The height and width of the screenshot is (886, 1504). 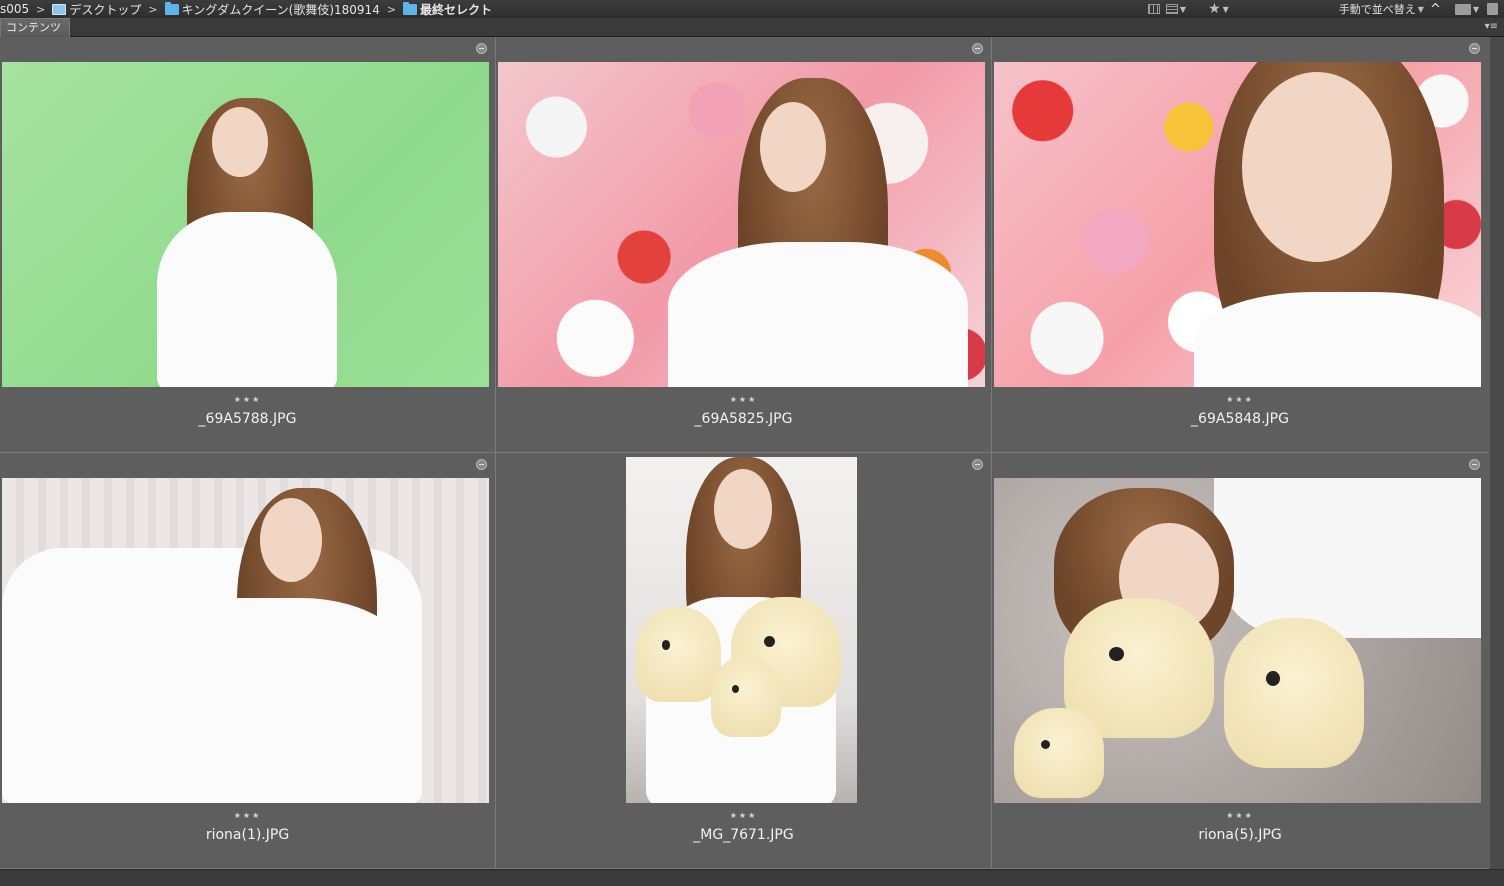 I want to click on thumbnail-filename: riona(1).JPG, so click(x=247, y=835).